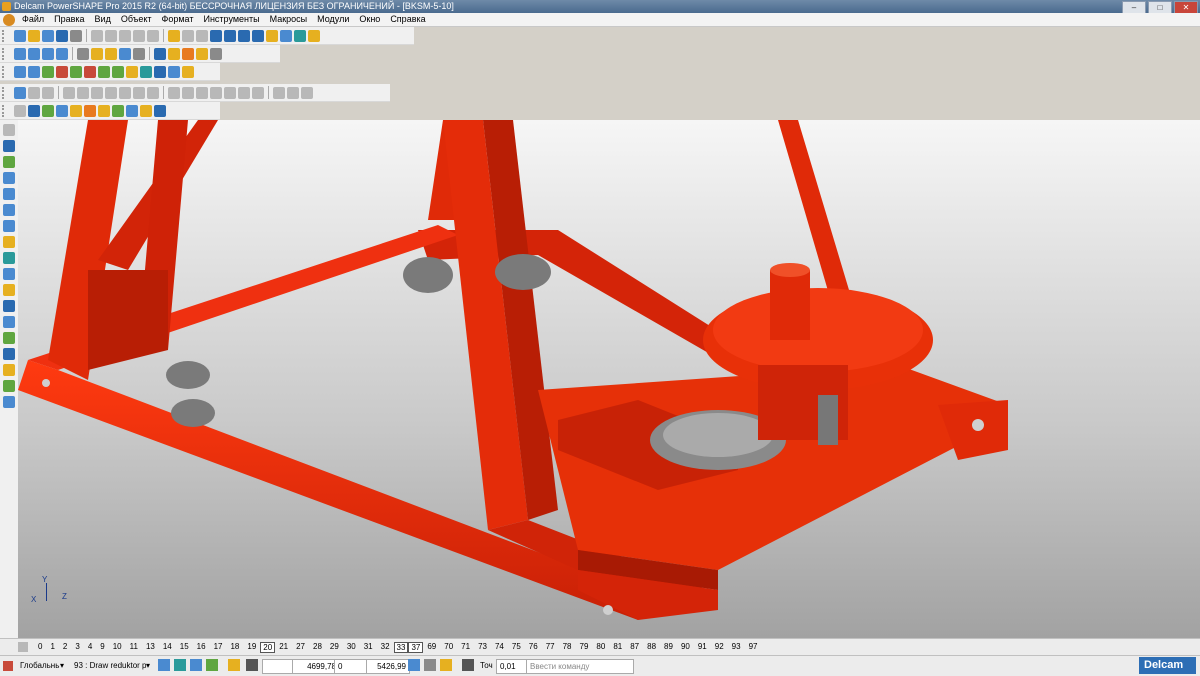 Image resolution: width=1200 pixels, height=676 pixels. Describe the element at coordinates (146, 110) in the screenshot. I see `properties-icon` at that location.